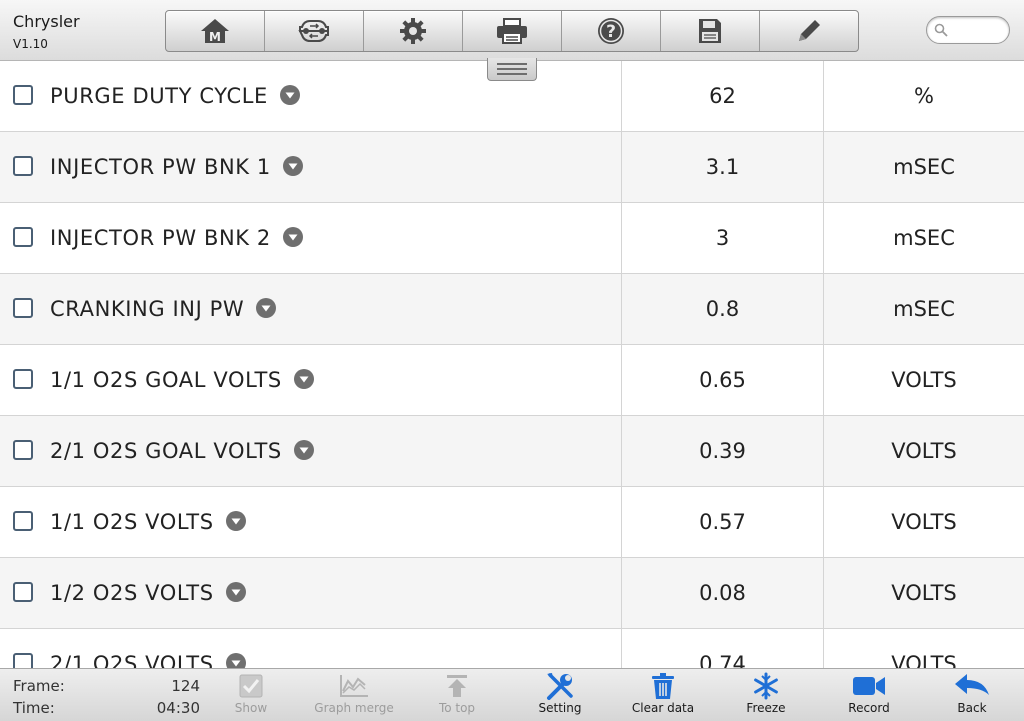  What do you see at coordinates (723, 451) in the screenshot?
I see `parameter-value: 0.39` at bounding box center [723, 451].